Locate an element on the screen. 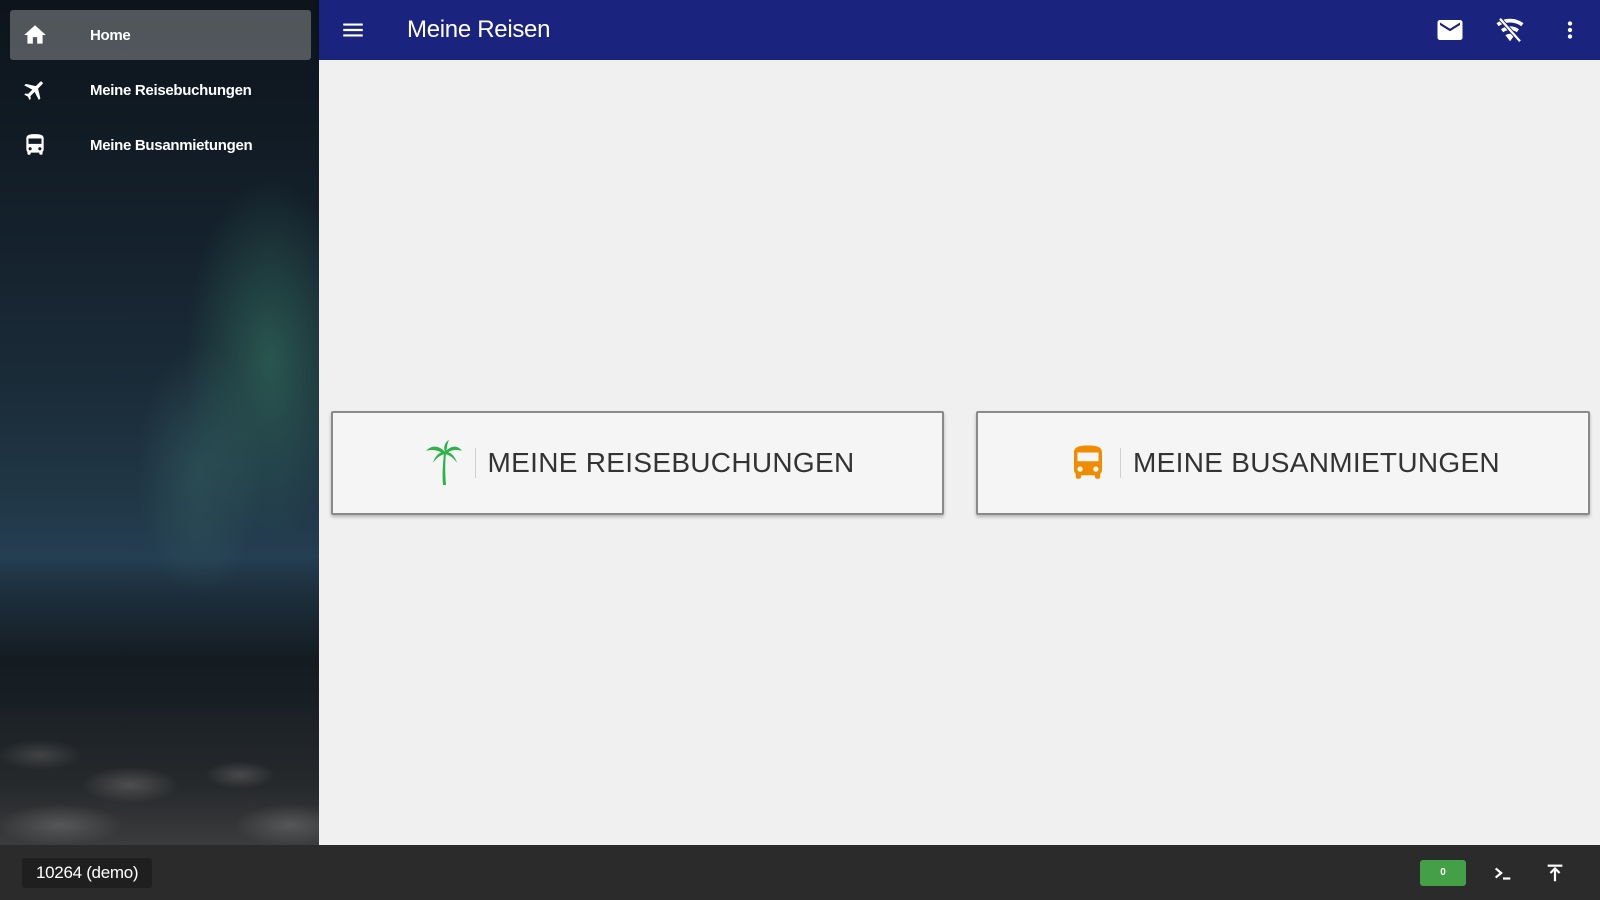  console-button is located at coordinates (1503, 873).